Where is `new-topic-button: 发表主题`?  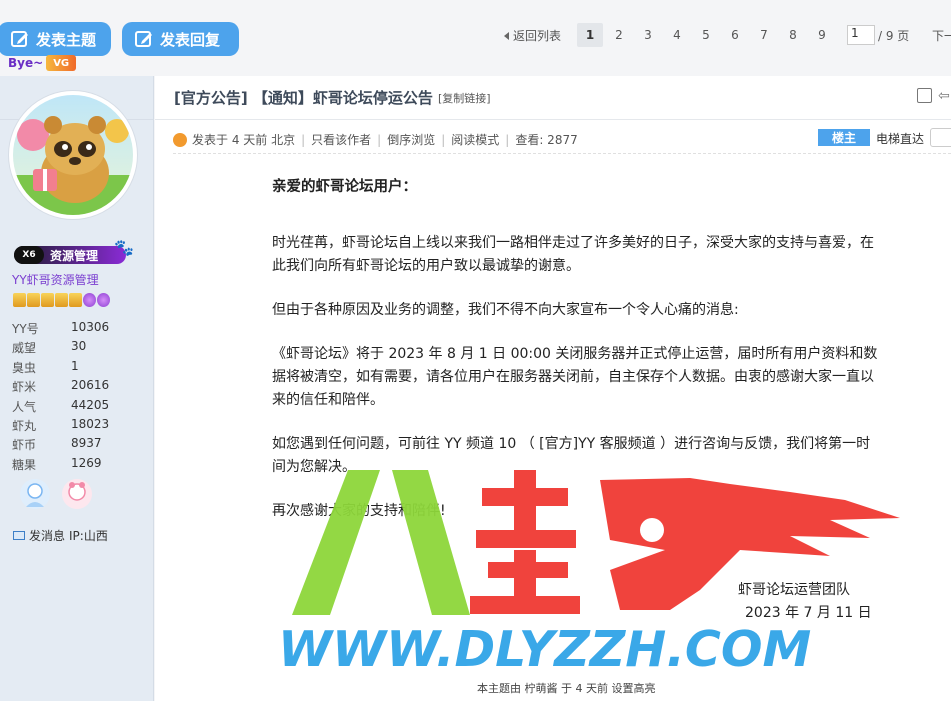
new-topic-button: 发表主题 is located at coordinates (55, 39).